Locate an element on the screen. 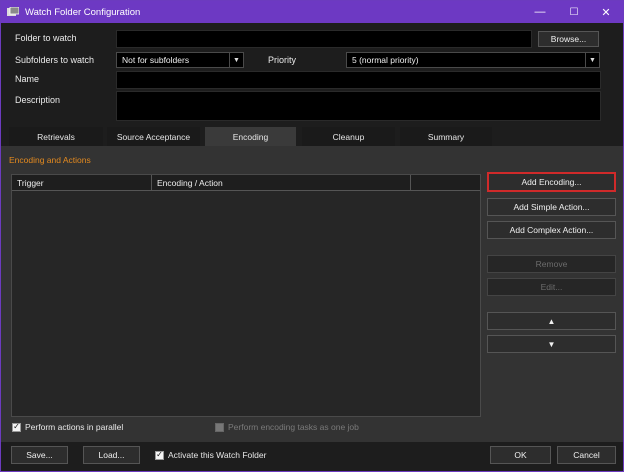 The width and height of the screenshot is (624, 472). folder-input is located at coordinates (324, 39).